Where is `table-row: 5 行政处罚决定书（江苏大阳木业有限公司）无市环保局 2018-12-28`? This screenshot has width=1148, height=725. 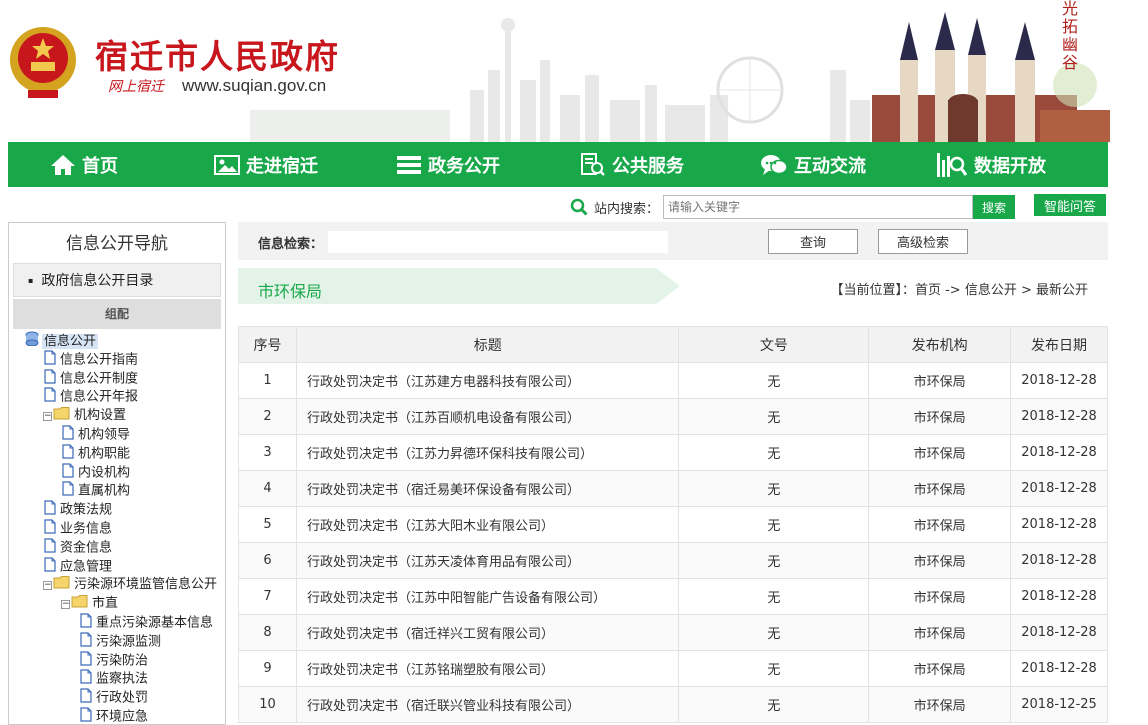
table-row: 5 行政处罚决定书（江苏大阳木业有限公司）无市环保局 2018-12-28 is located at coordinates (673, 524).